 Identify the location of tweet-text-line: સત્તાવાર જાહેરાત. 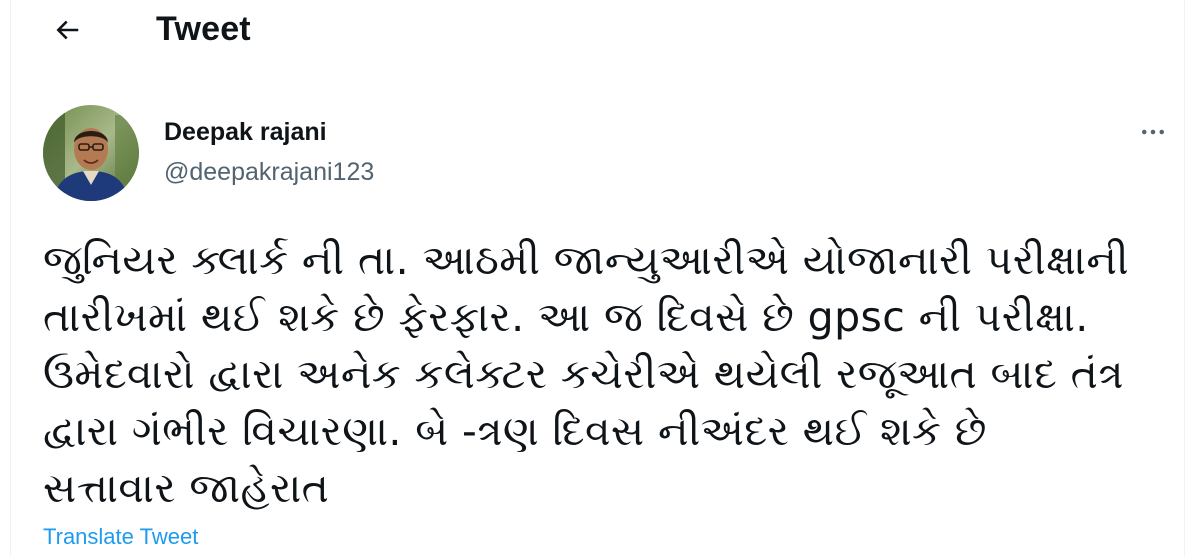
(186, 488).